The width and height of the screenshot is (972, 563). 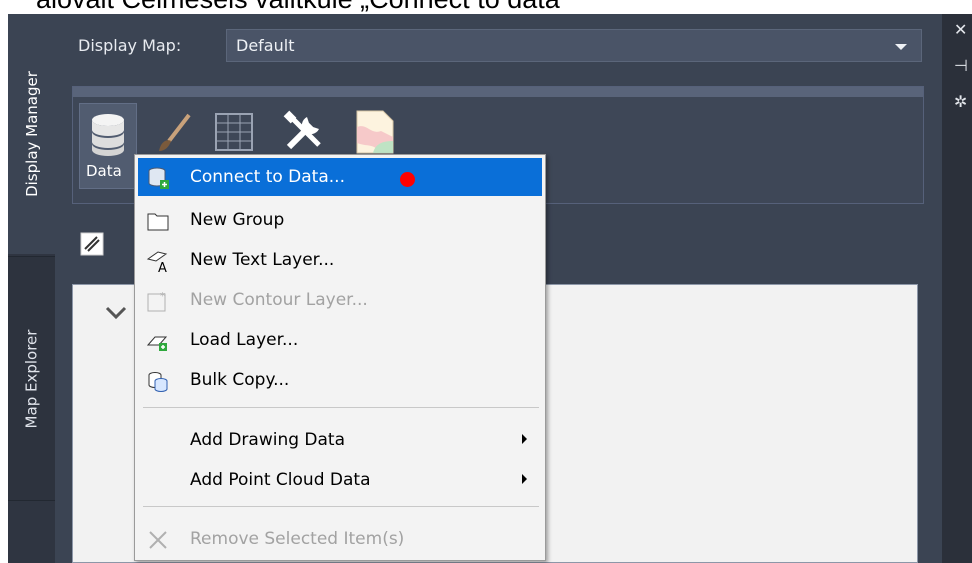 I want to click on pin-icon: ⊣, so click(x=961, y=66).